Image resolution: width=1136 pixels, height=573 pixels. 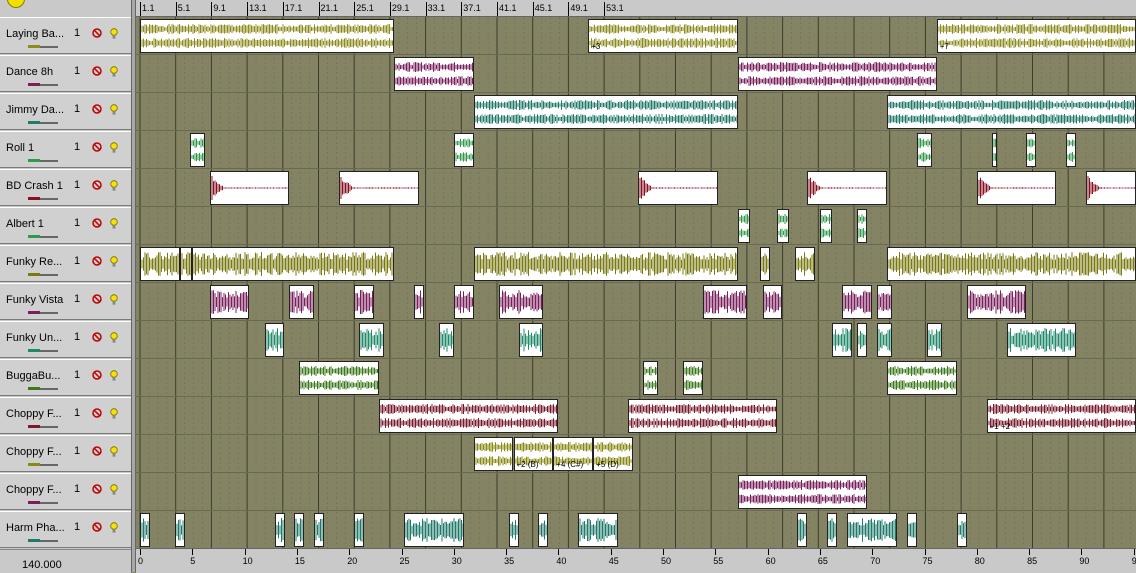 What do you see at coordinates (1036, 36) in the screenshot?
I see `audio-clip: +7` at bounding box center [1036, 36].